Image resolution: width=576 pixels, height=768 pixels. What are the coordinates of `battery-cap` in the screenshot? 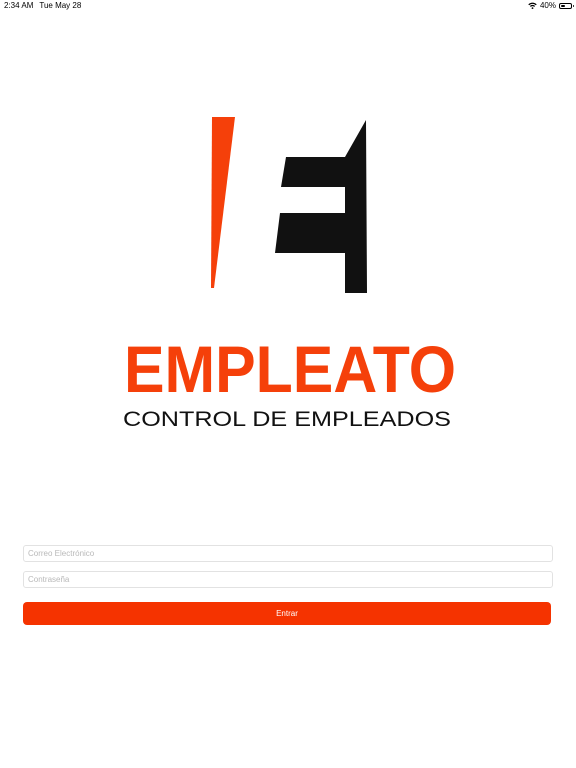 It's located at (573, 5).